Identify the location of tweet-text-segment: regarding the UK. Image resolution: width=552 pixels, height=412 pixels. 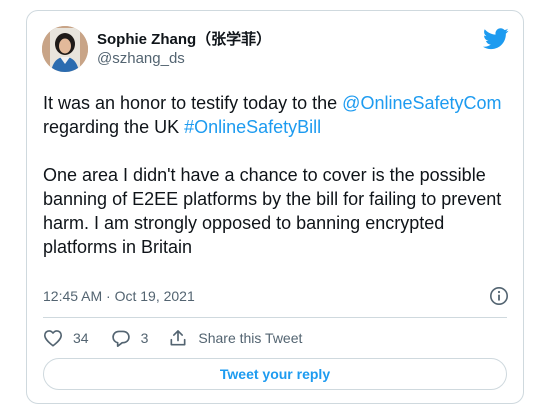
(114, 127).